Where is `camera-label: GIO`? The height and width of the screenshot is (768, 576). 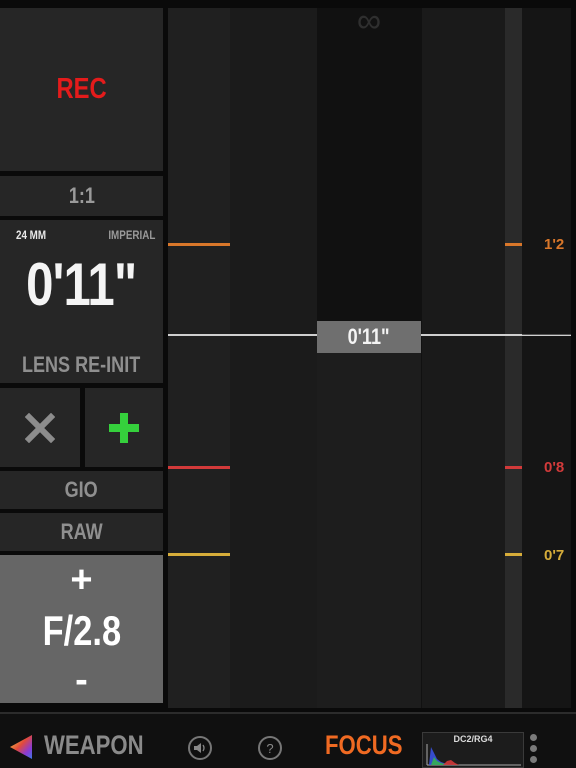 camera-label: GIO is located at coordinates (81, 489).